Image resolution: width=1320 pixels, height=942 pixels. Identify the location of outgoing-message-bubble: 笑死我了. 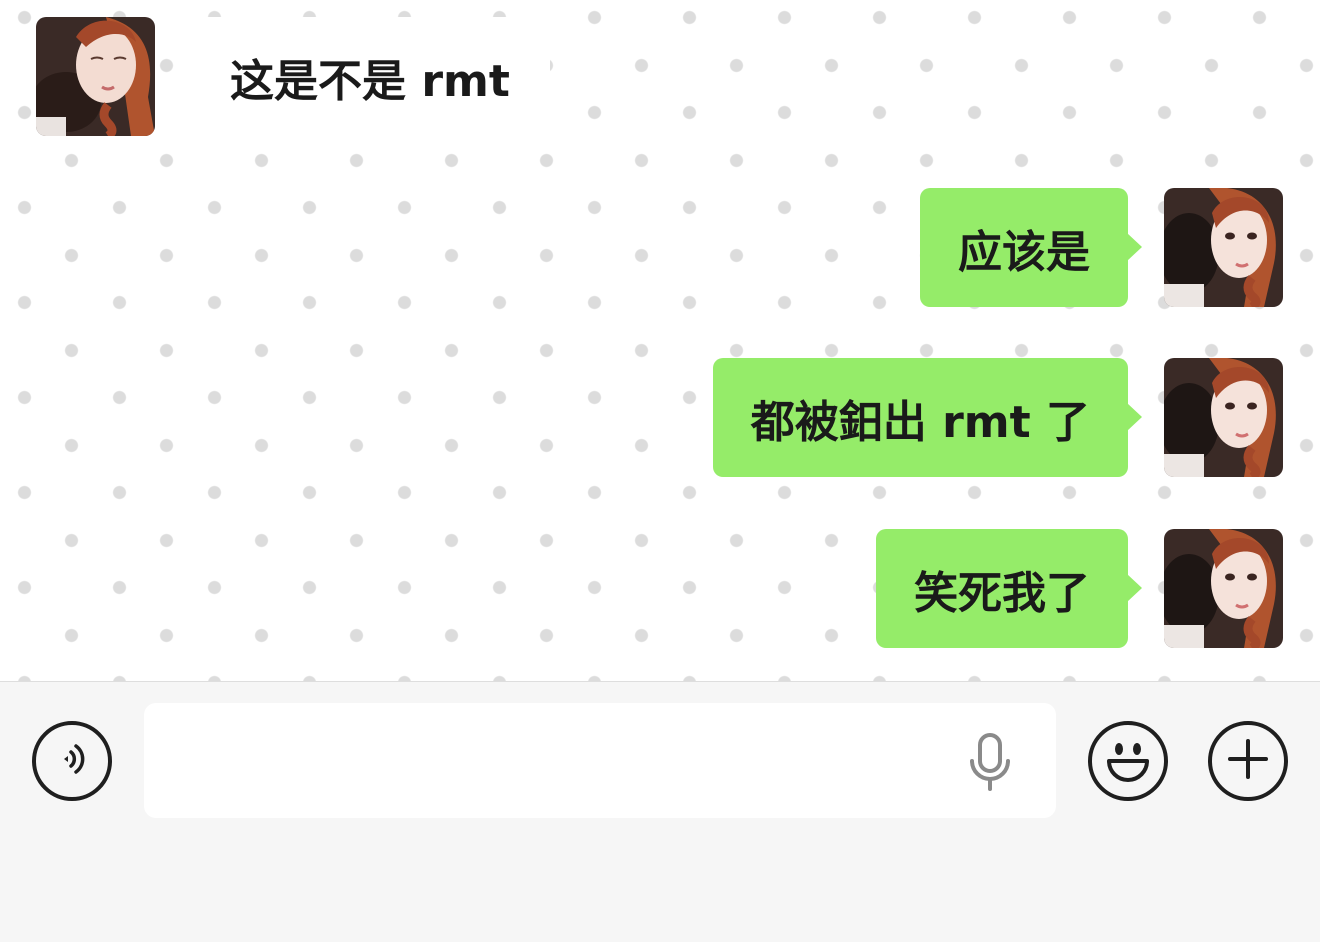
(1009, 588).